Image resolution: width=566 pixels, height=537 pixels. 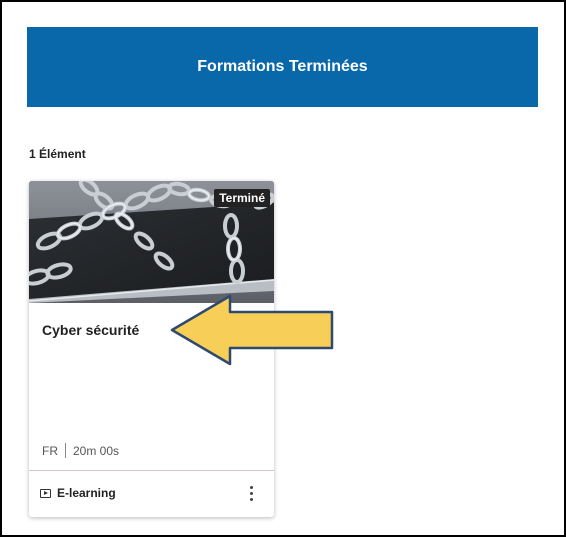 I want to click on course-type-label: E-learning, so click(x=86, y=493).